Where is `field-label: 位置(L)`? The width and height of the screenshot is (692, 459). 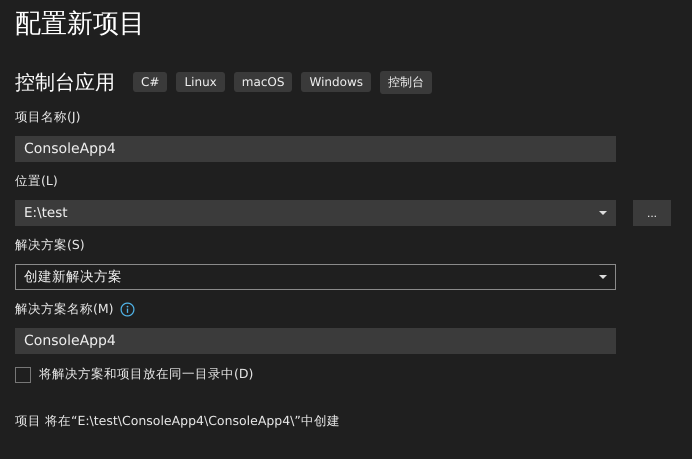
field-label: 位置(L) is located at coordinates (36, 181).